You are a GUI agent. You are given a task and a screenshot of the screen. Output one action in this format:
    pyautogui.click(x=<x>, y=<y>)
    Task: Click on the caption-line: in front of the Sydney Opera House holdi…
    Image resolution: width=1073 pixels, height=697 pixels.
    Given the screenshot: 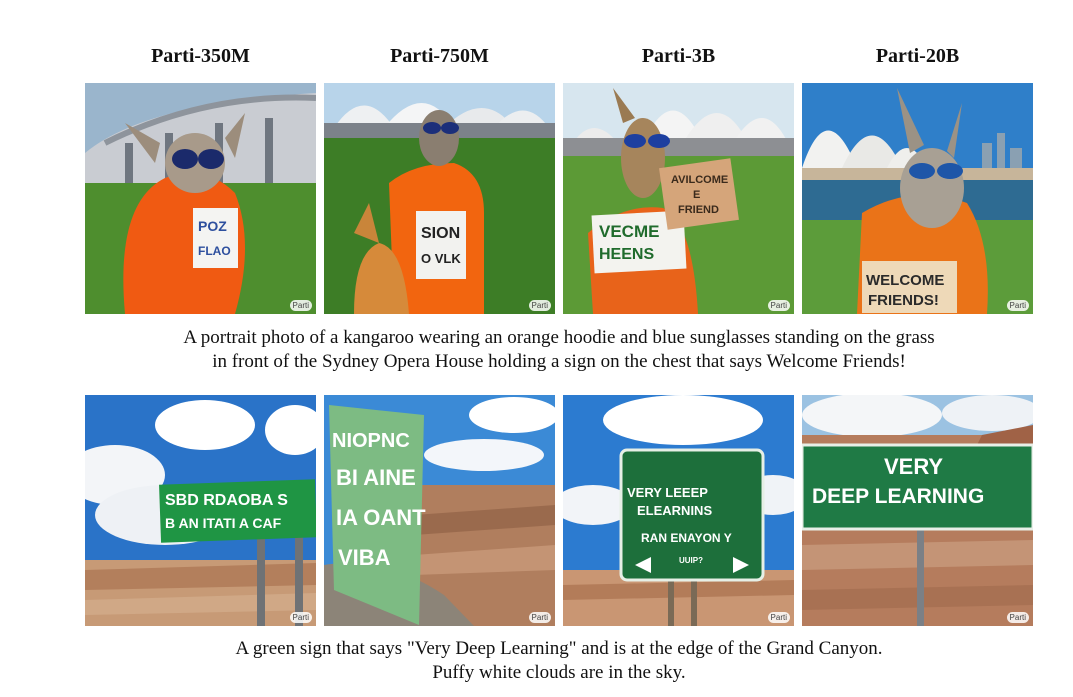 What is the action you would take?
    pyautogui.click(x=559, y=361)
    